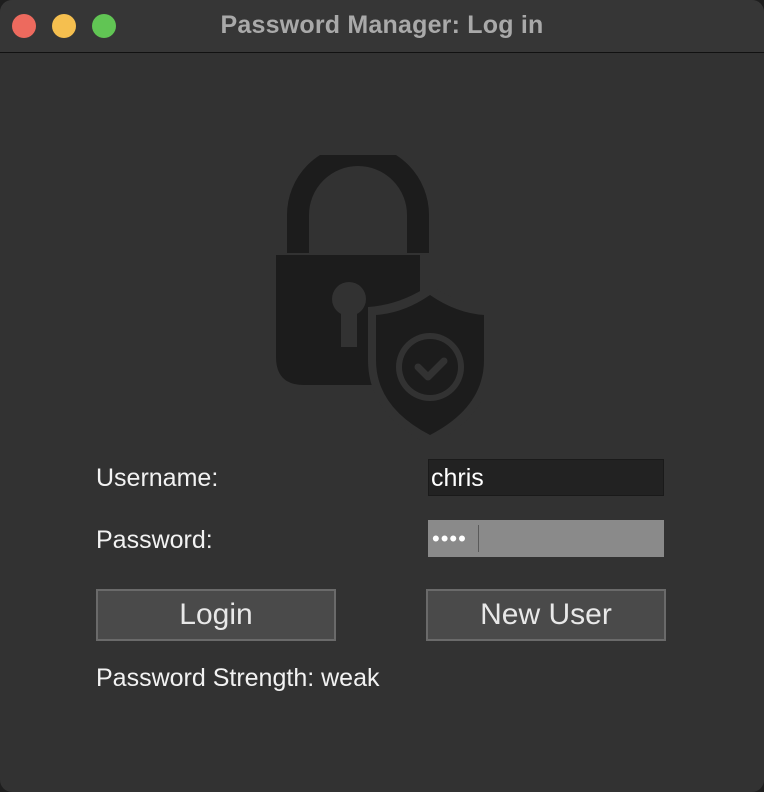 The height and width of the screenshot is (792, 764). Describe the element at coordinates (546, 538) in the screenshot. I see `password-input: ••••` at that location.